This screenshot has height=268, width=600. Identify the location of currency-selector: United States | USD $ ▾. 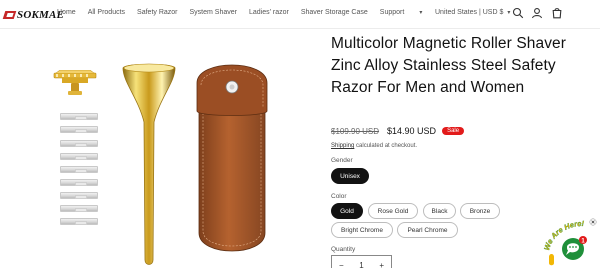
(472, 12).